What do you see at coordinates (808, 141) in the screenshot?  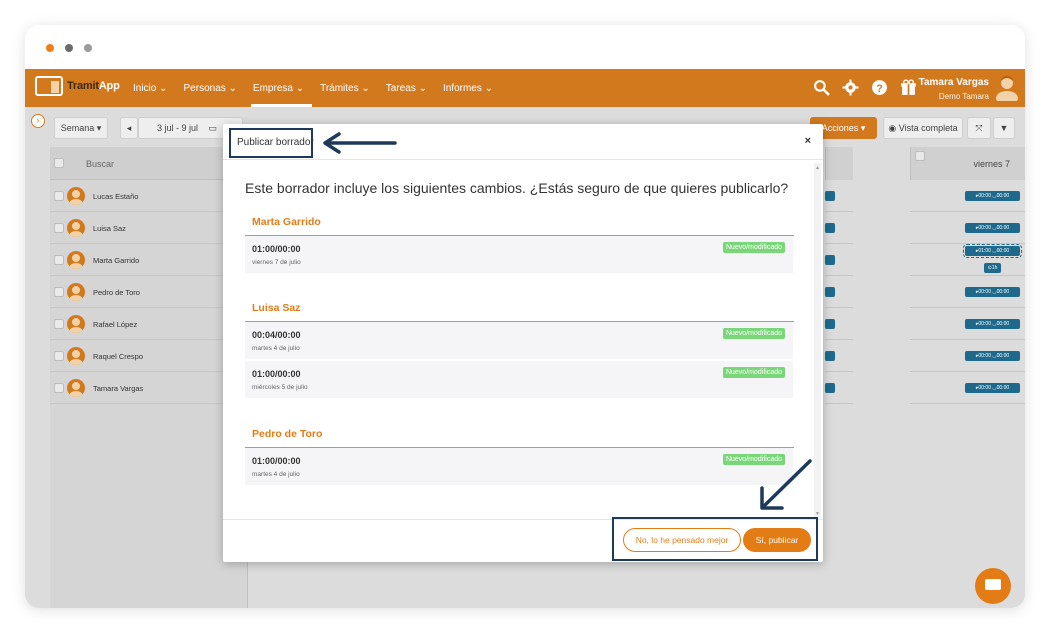 I see `close-icon: ×` at bounding box center [808, 141].